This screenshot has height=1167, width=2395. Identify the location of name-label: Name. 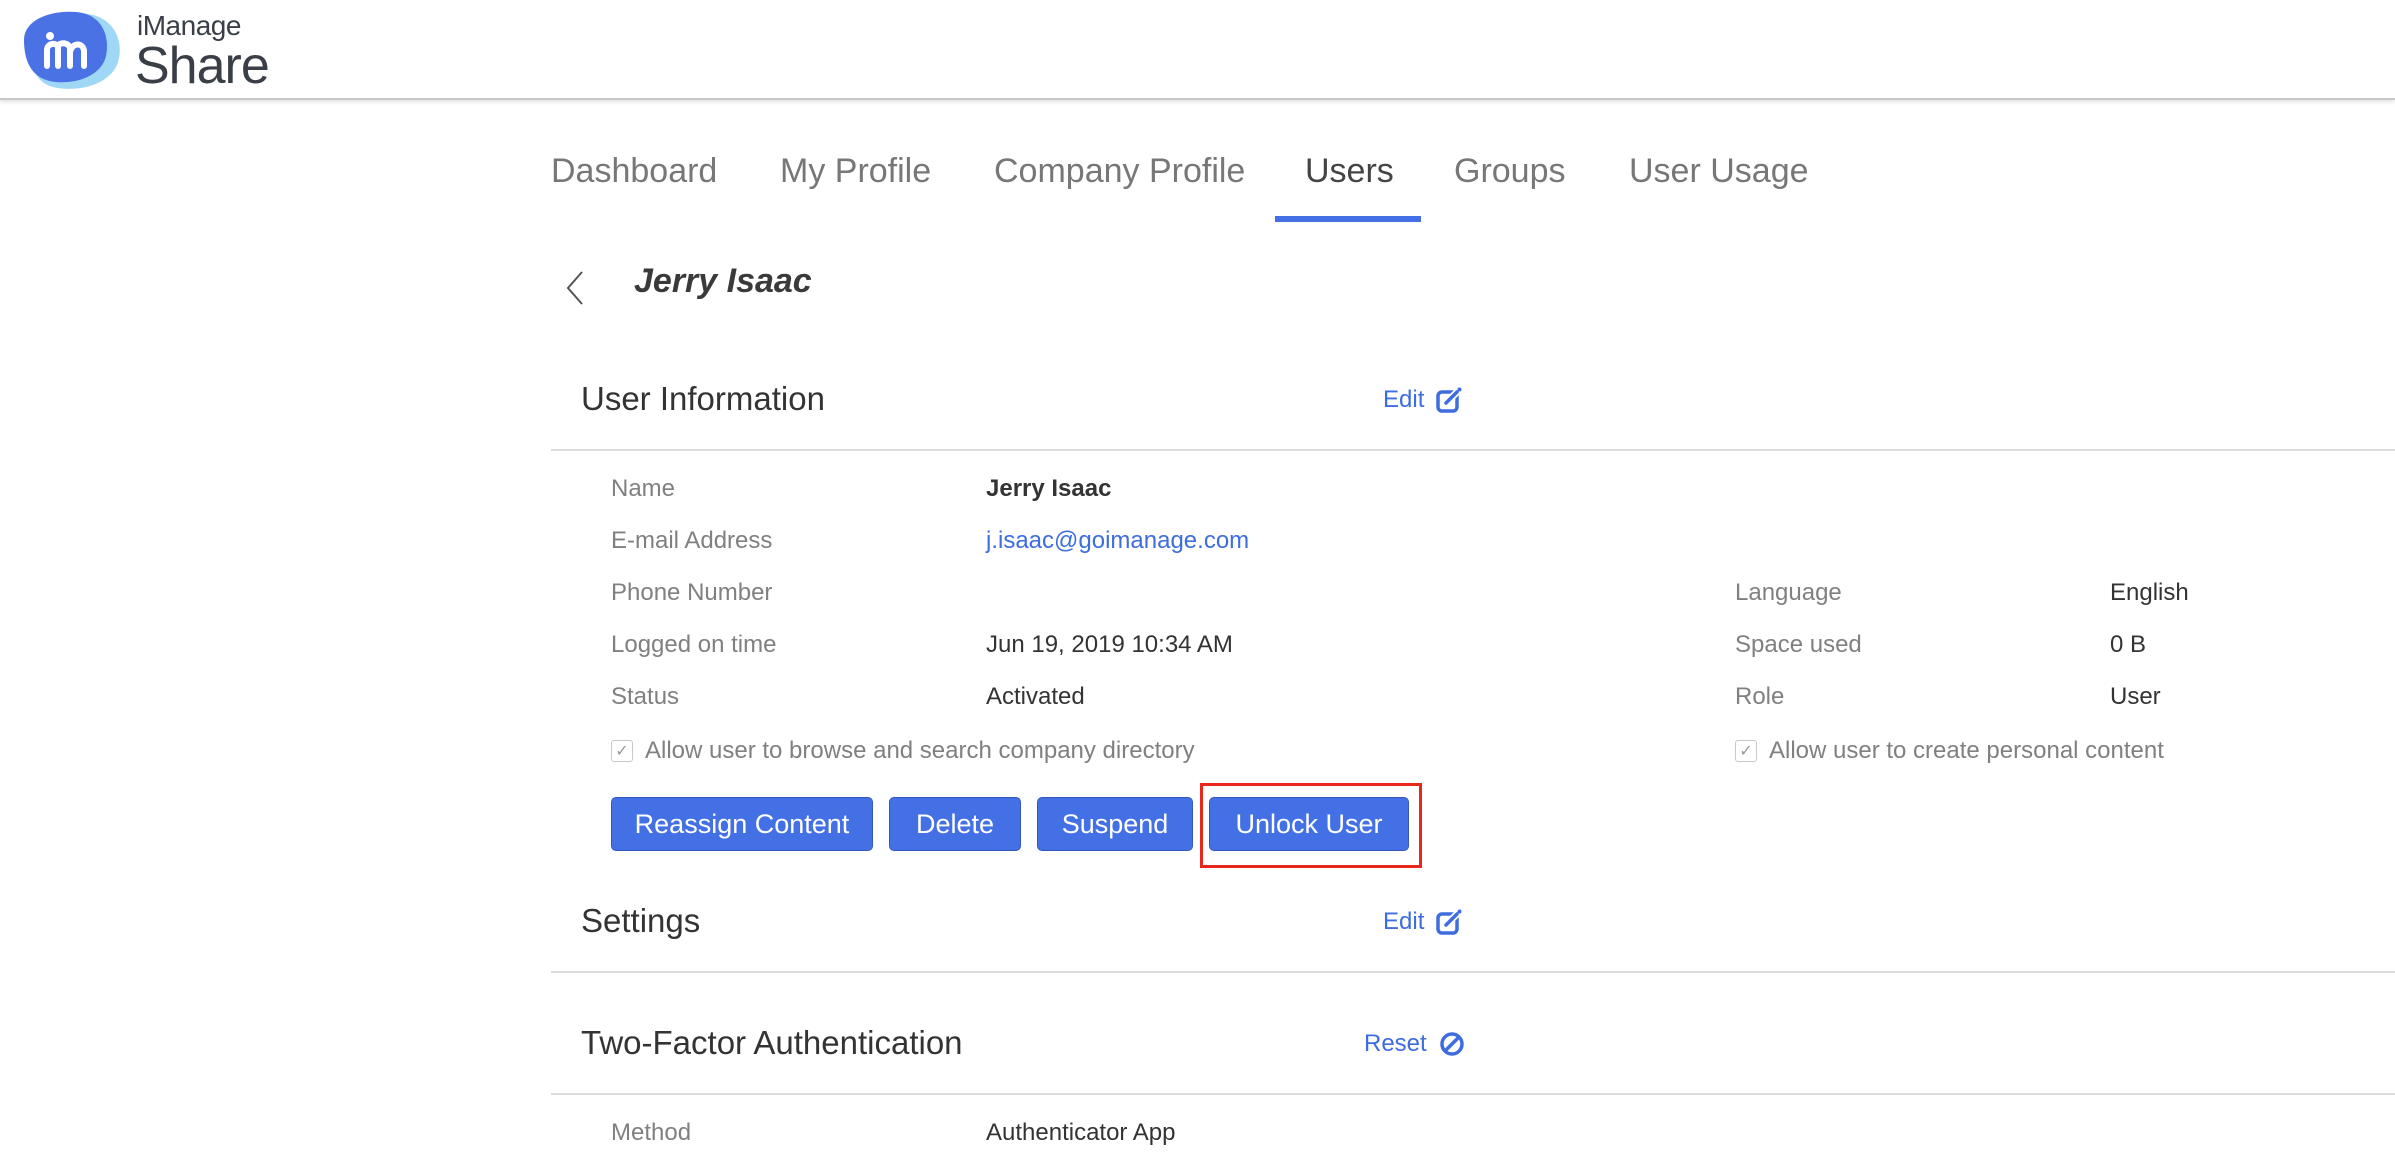
(643, 488).